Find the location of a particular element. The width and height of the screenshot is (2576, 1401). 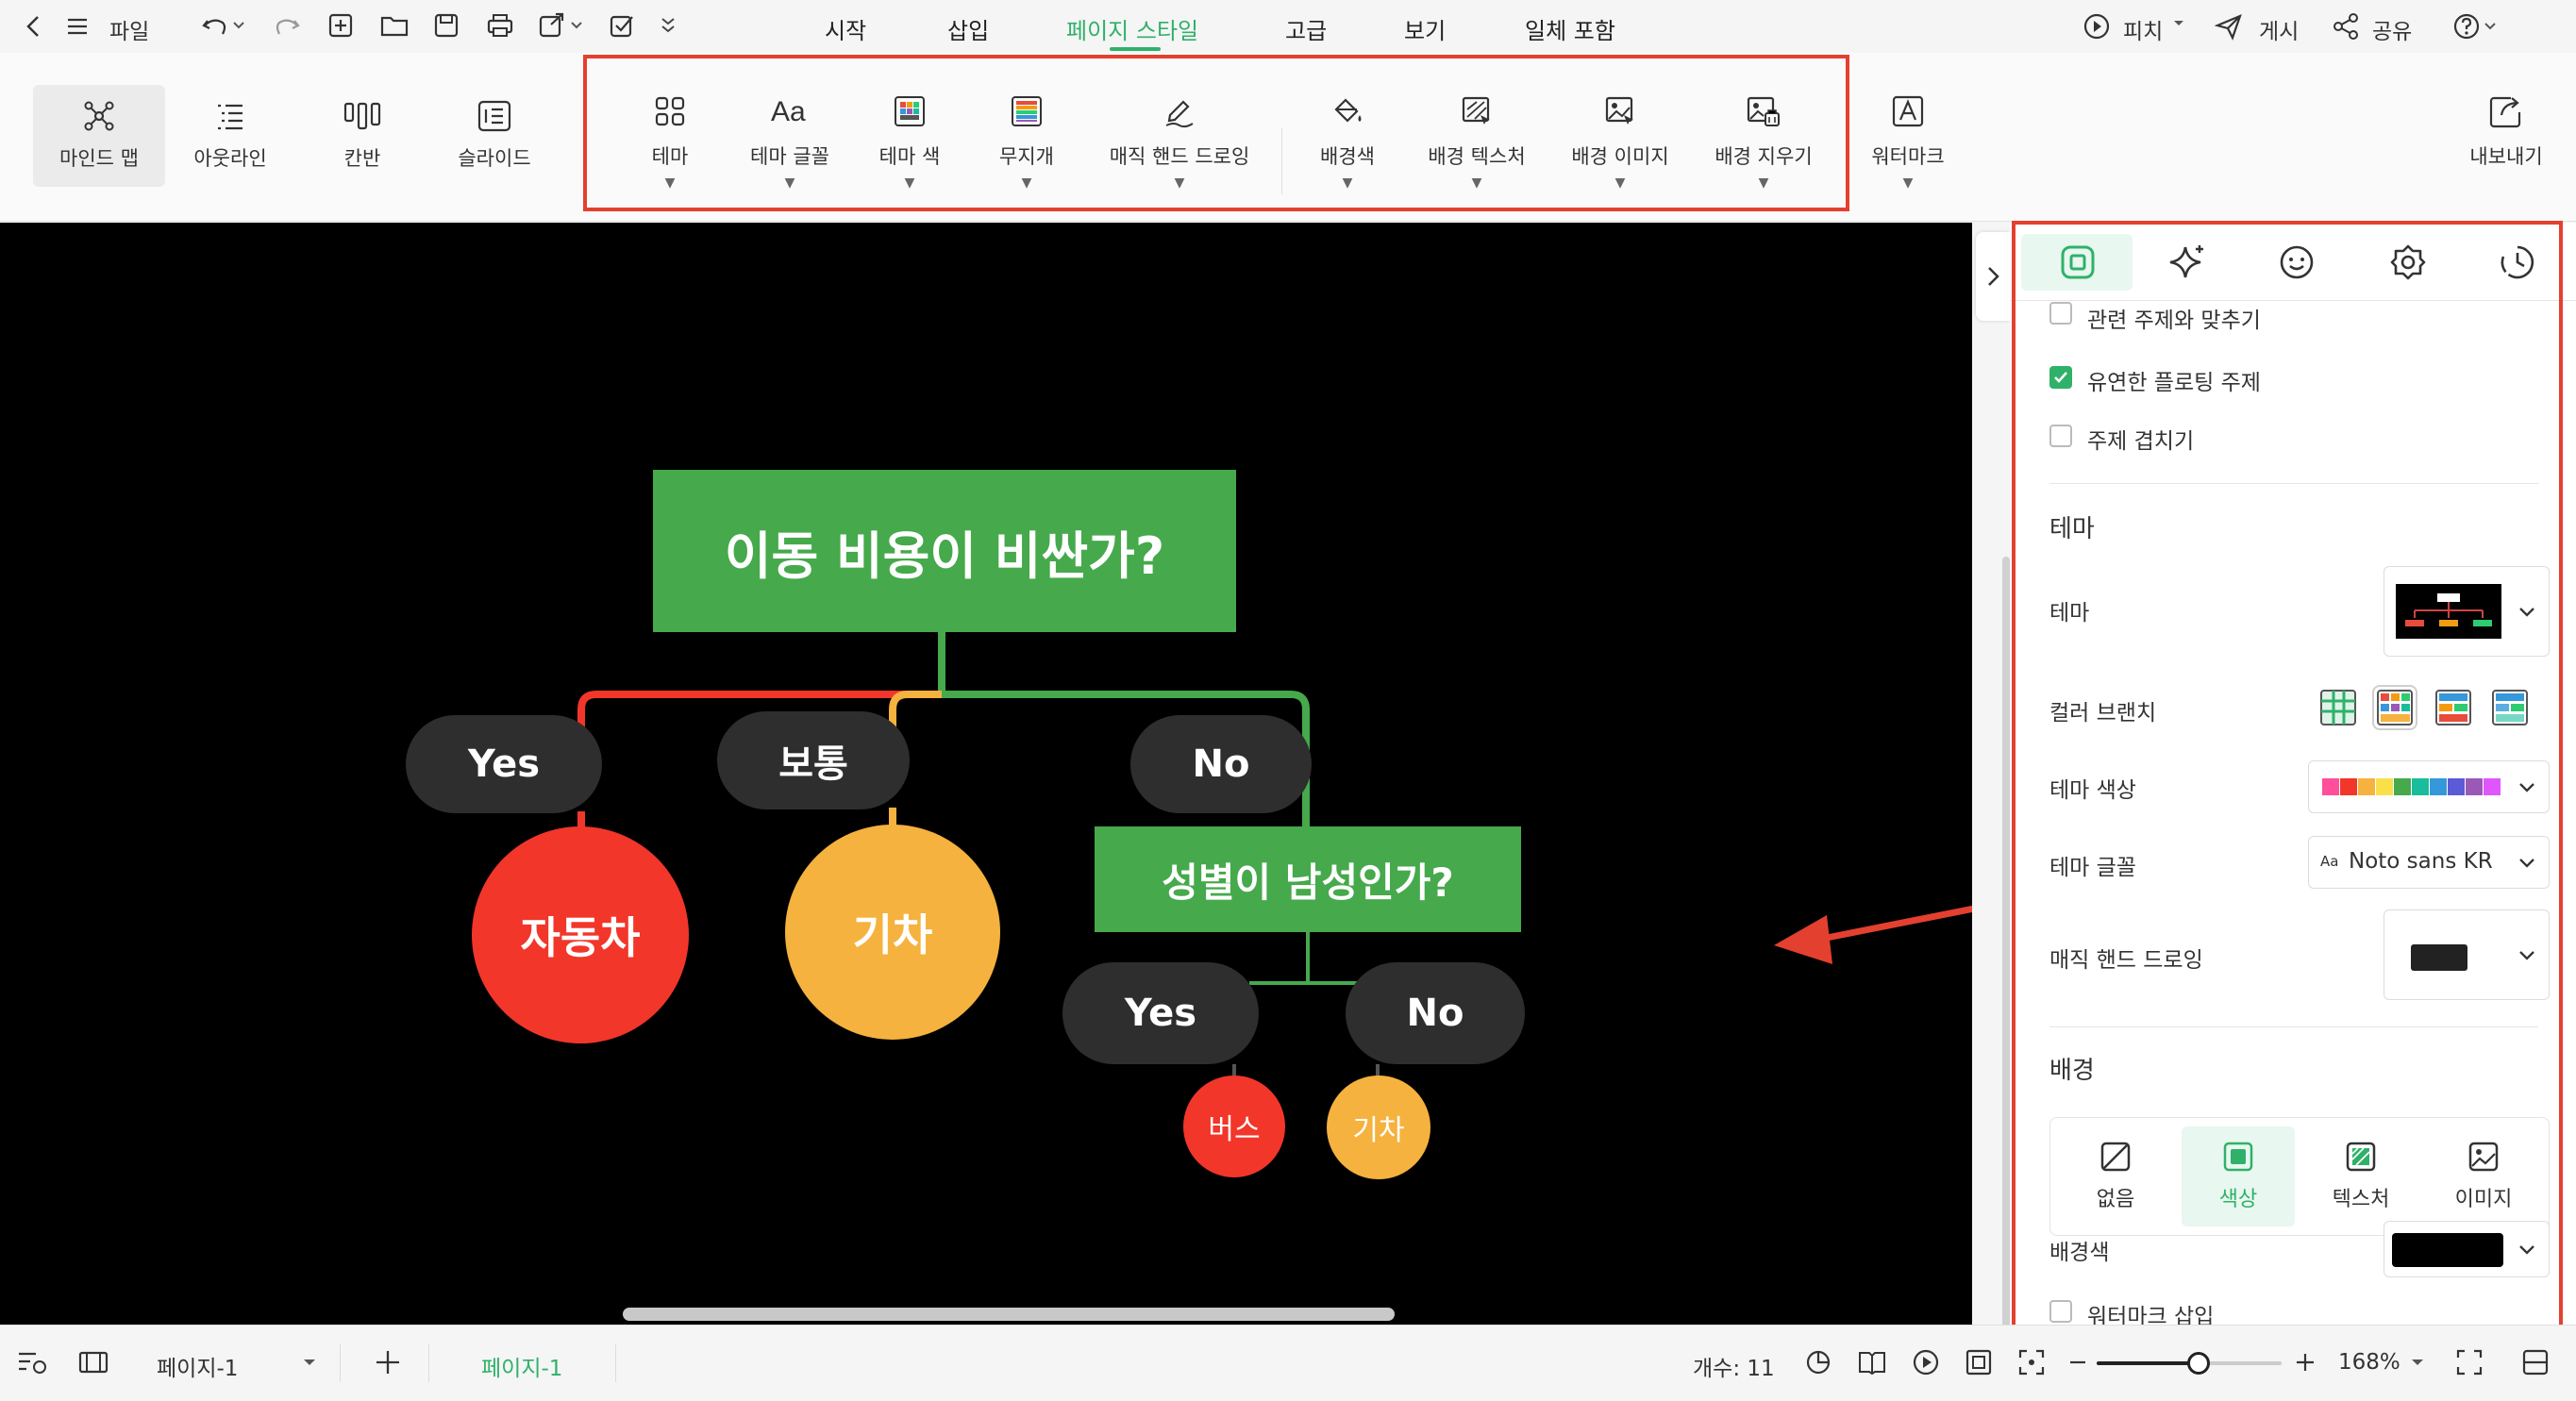

new-page-icon is located at coordinates (340, 25).